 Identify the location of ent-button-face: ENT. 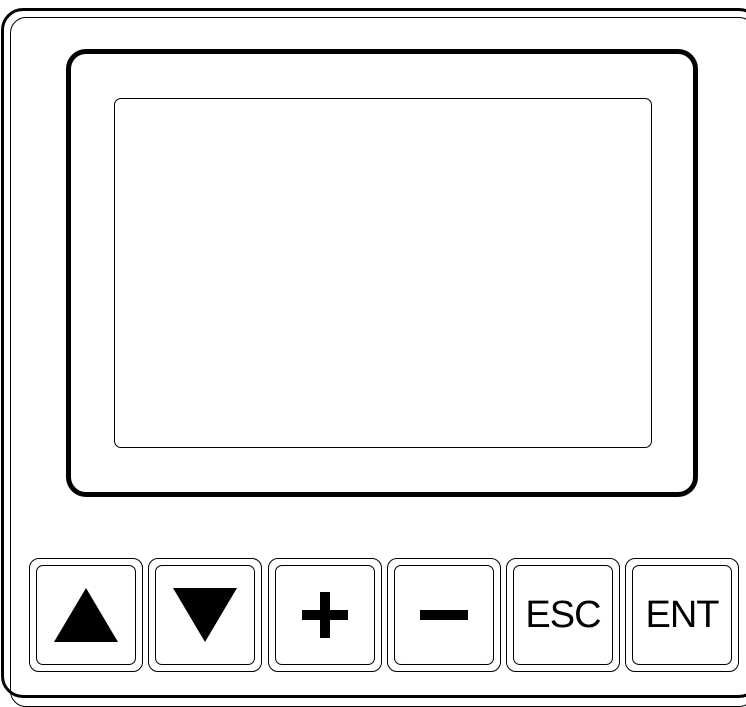
(682, 615).